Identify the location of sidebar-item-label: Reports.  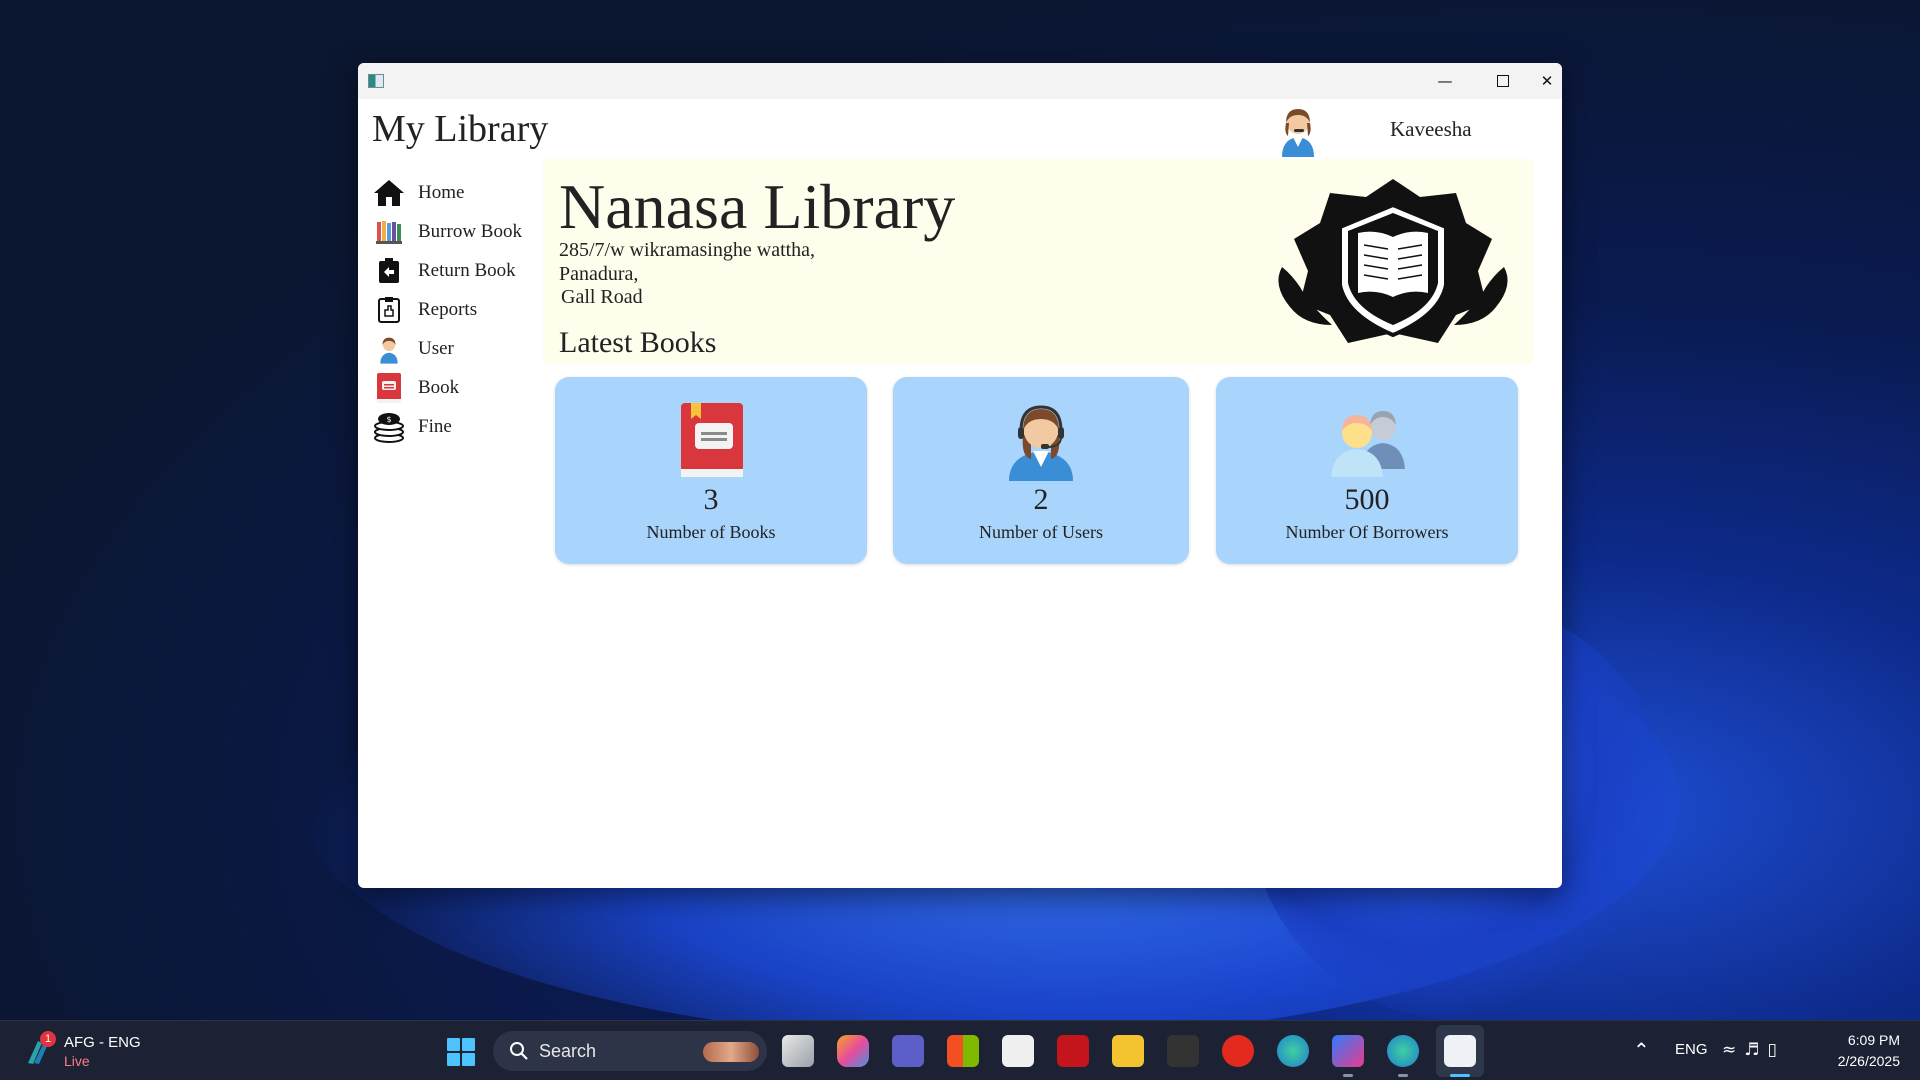
(448, 309).